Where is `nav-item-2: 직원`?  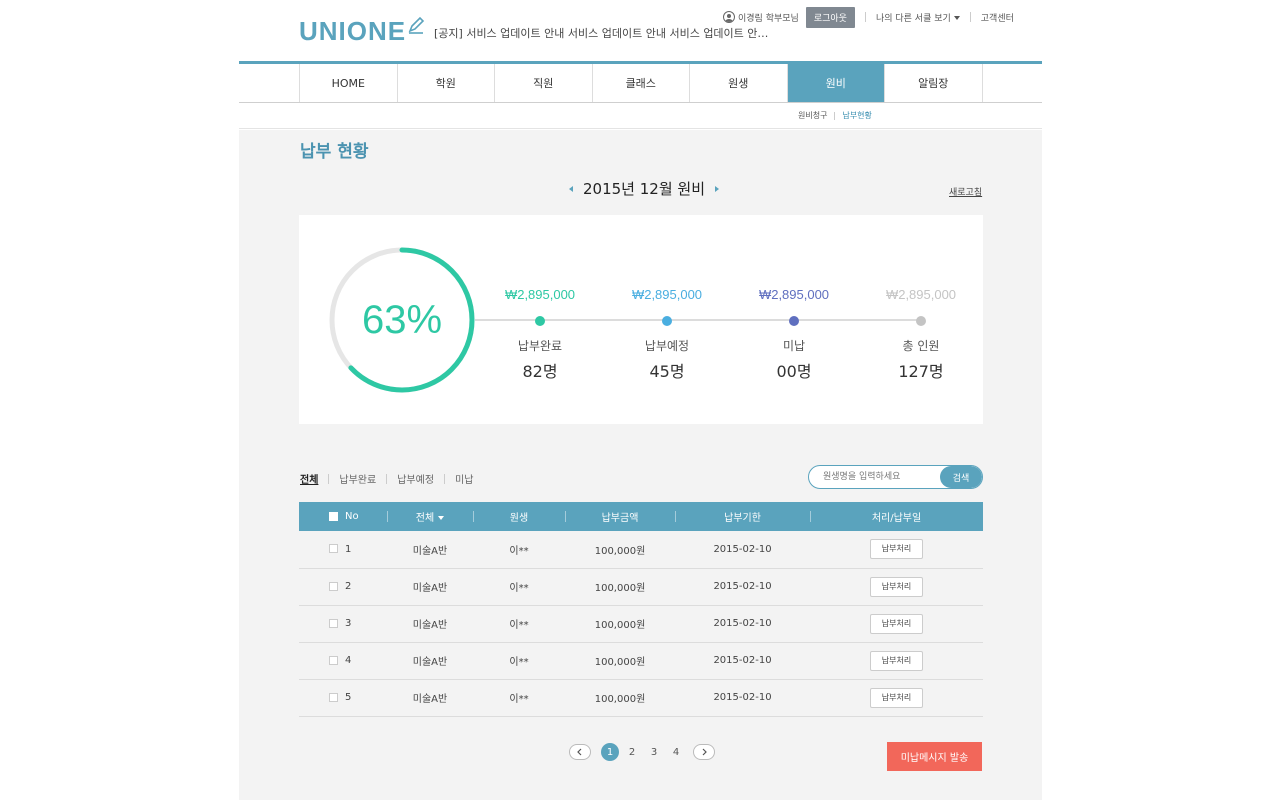 nav-item-2: 직원 is located at coordinates (544, 83).